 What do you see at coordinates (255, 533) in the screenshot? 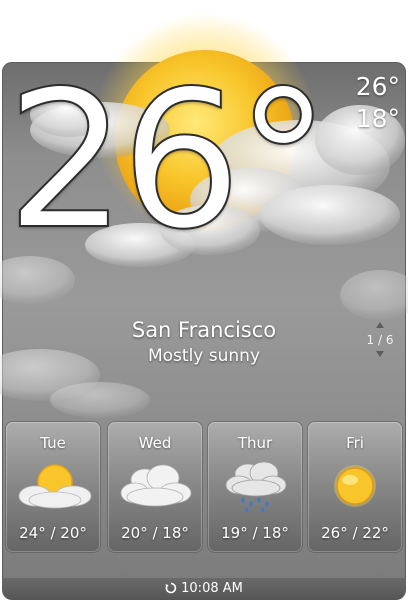
I see `forecast-range: 19° / 18°` at bounding box center [255, 533].